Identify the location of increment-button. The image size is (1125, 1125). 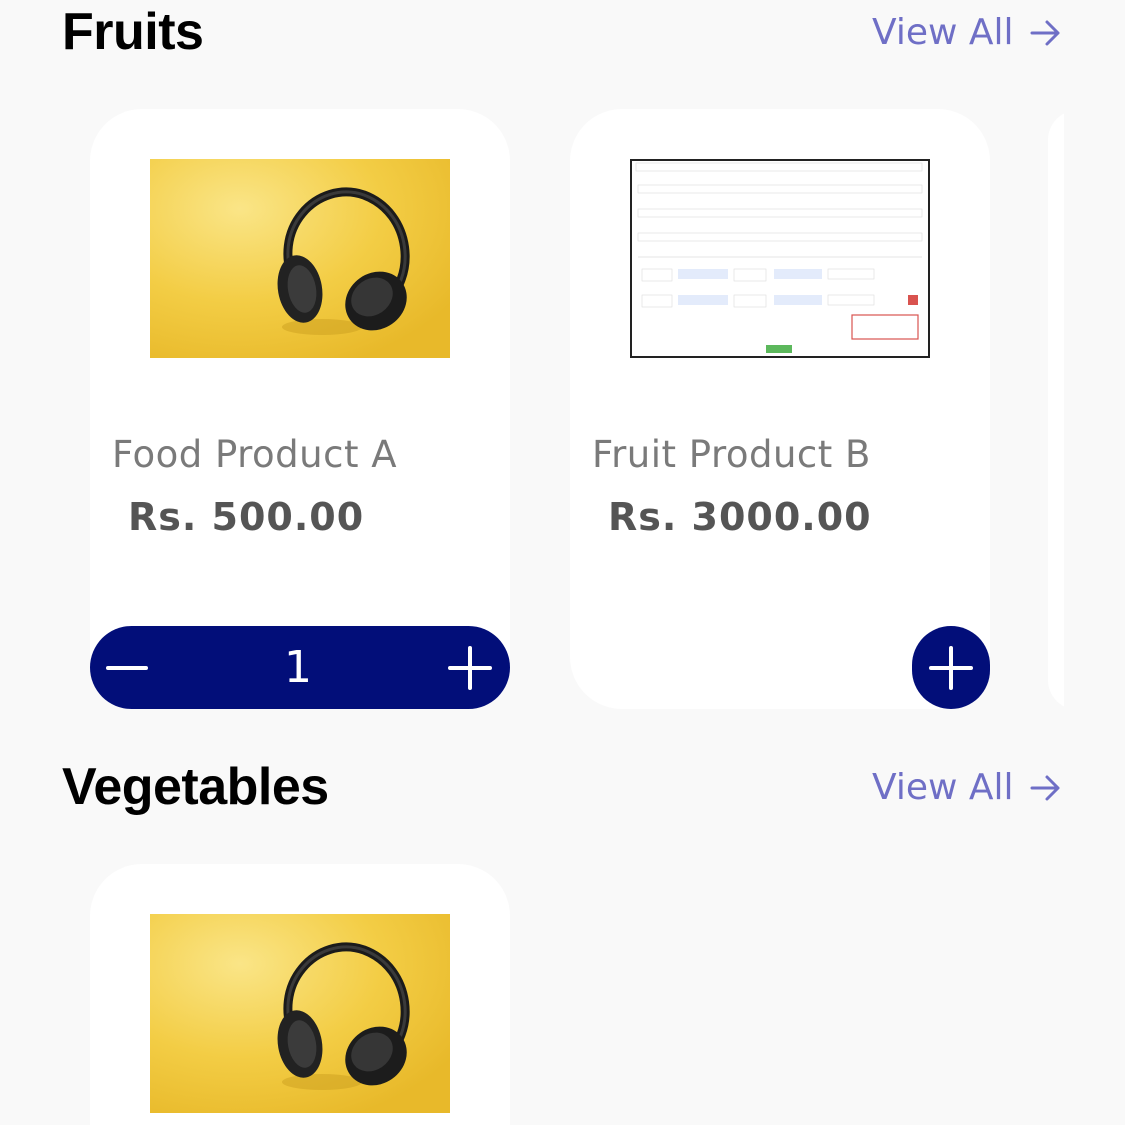
(470, 667).